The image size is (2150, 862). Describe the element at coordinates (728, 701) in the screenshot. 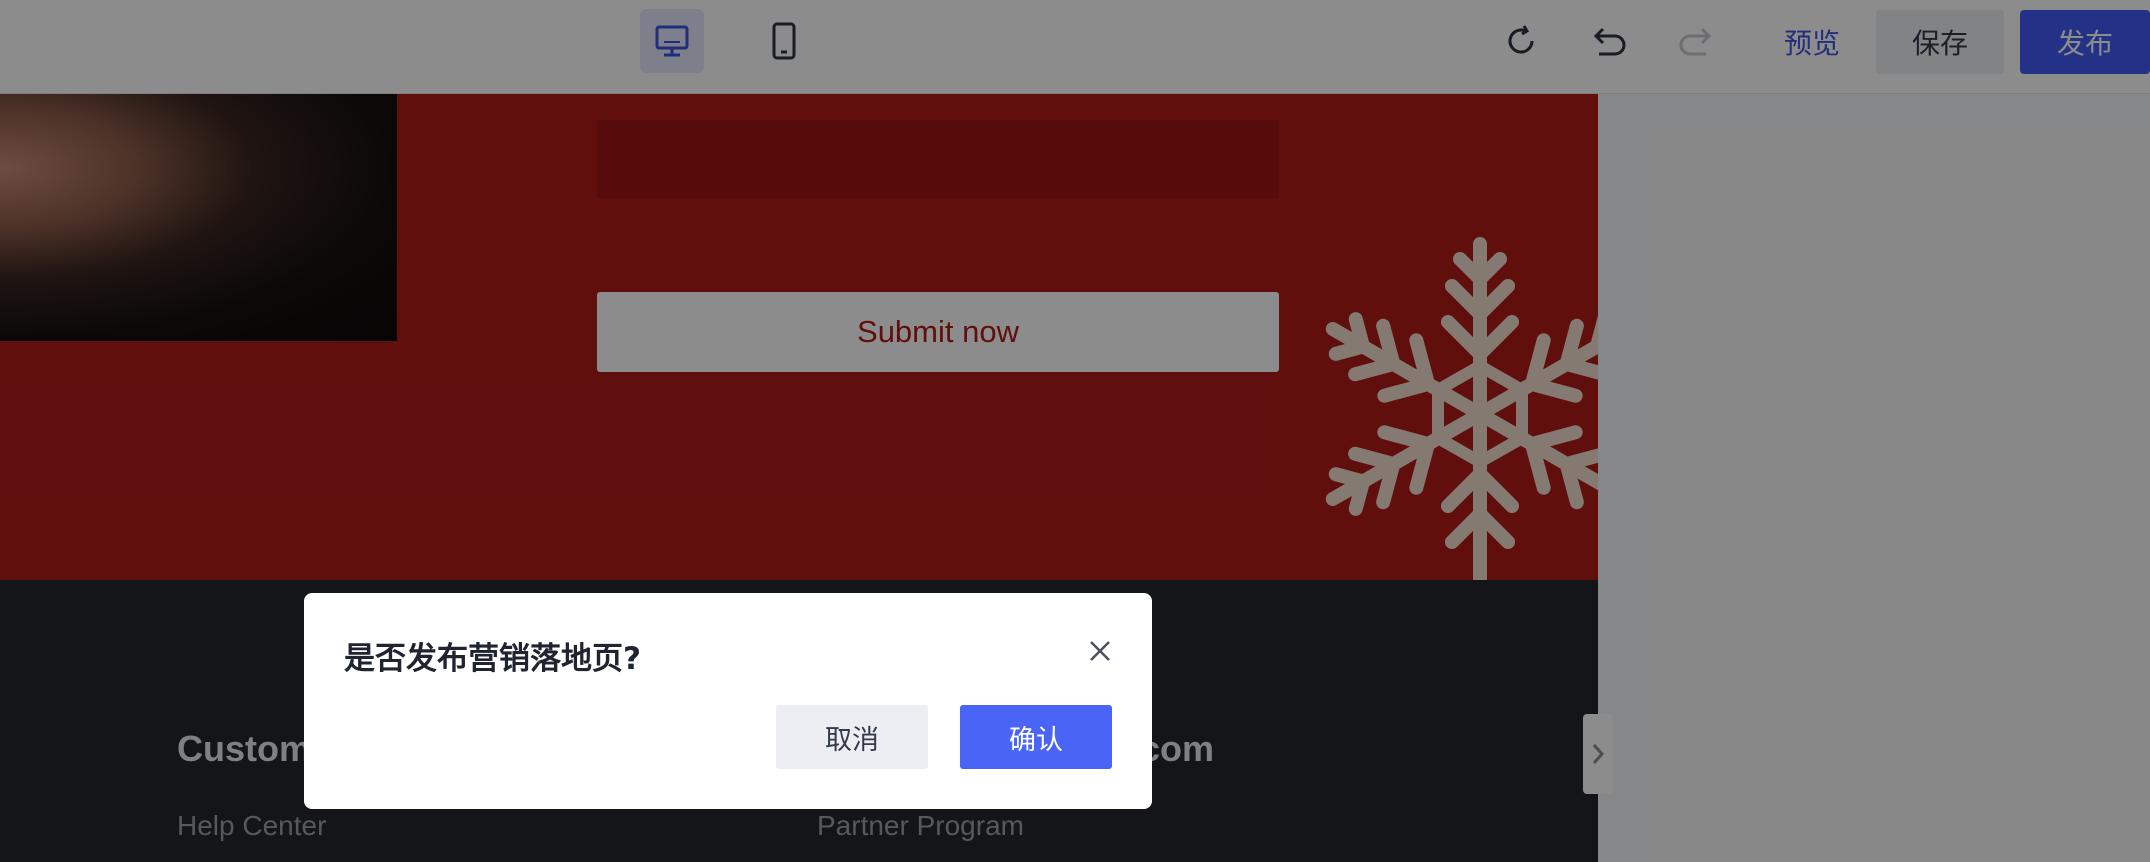

I see `publish-confirm-dialog: 是否发布营销落地页? 取消 确认` at that location.